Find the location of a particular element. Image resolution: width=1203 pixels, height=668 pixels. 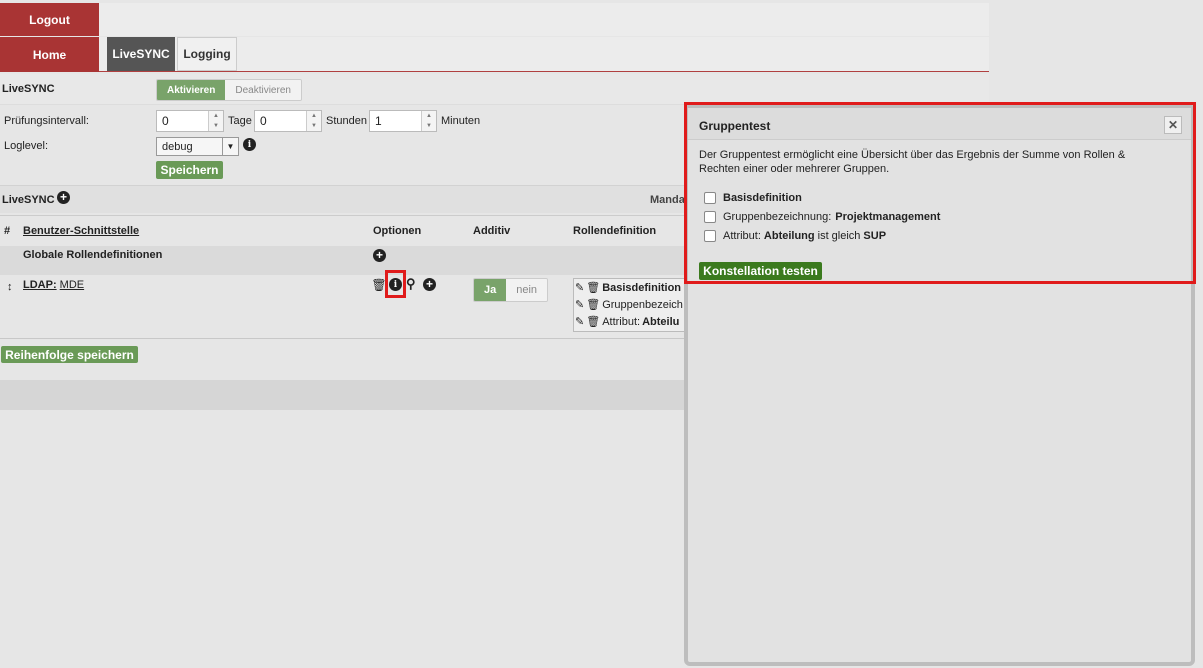

hours-unit: Stunden is located at coordinates (346, 121).